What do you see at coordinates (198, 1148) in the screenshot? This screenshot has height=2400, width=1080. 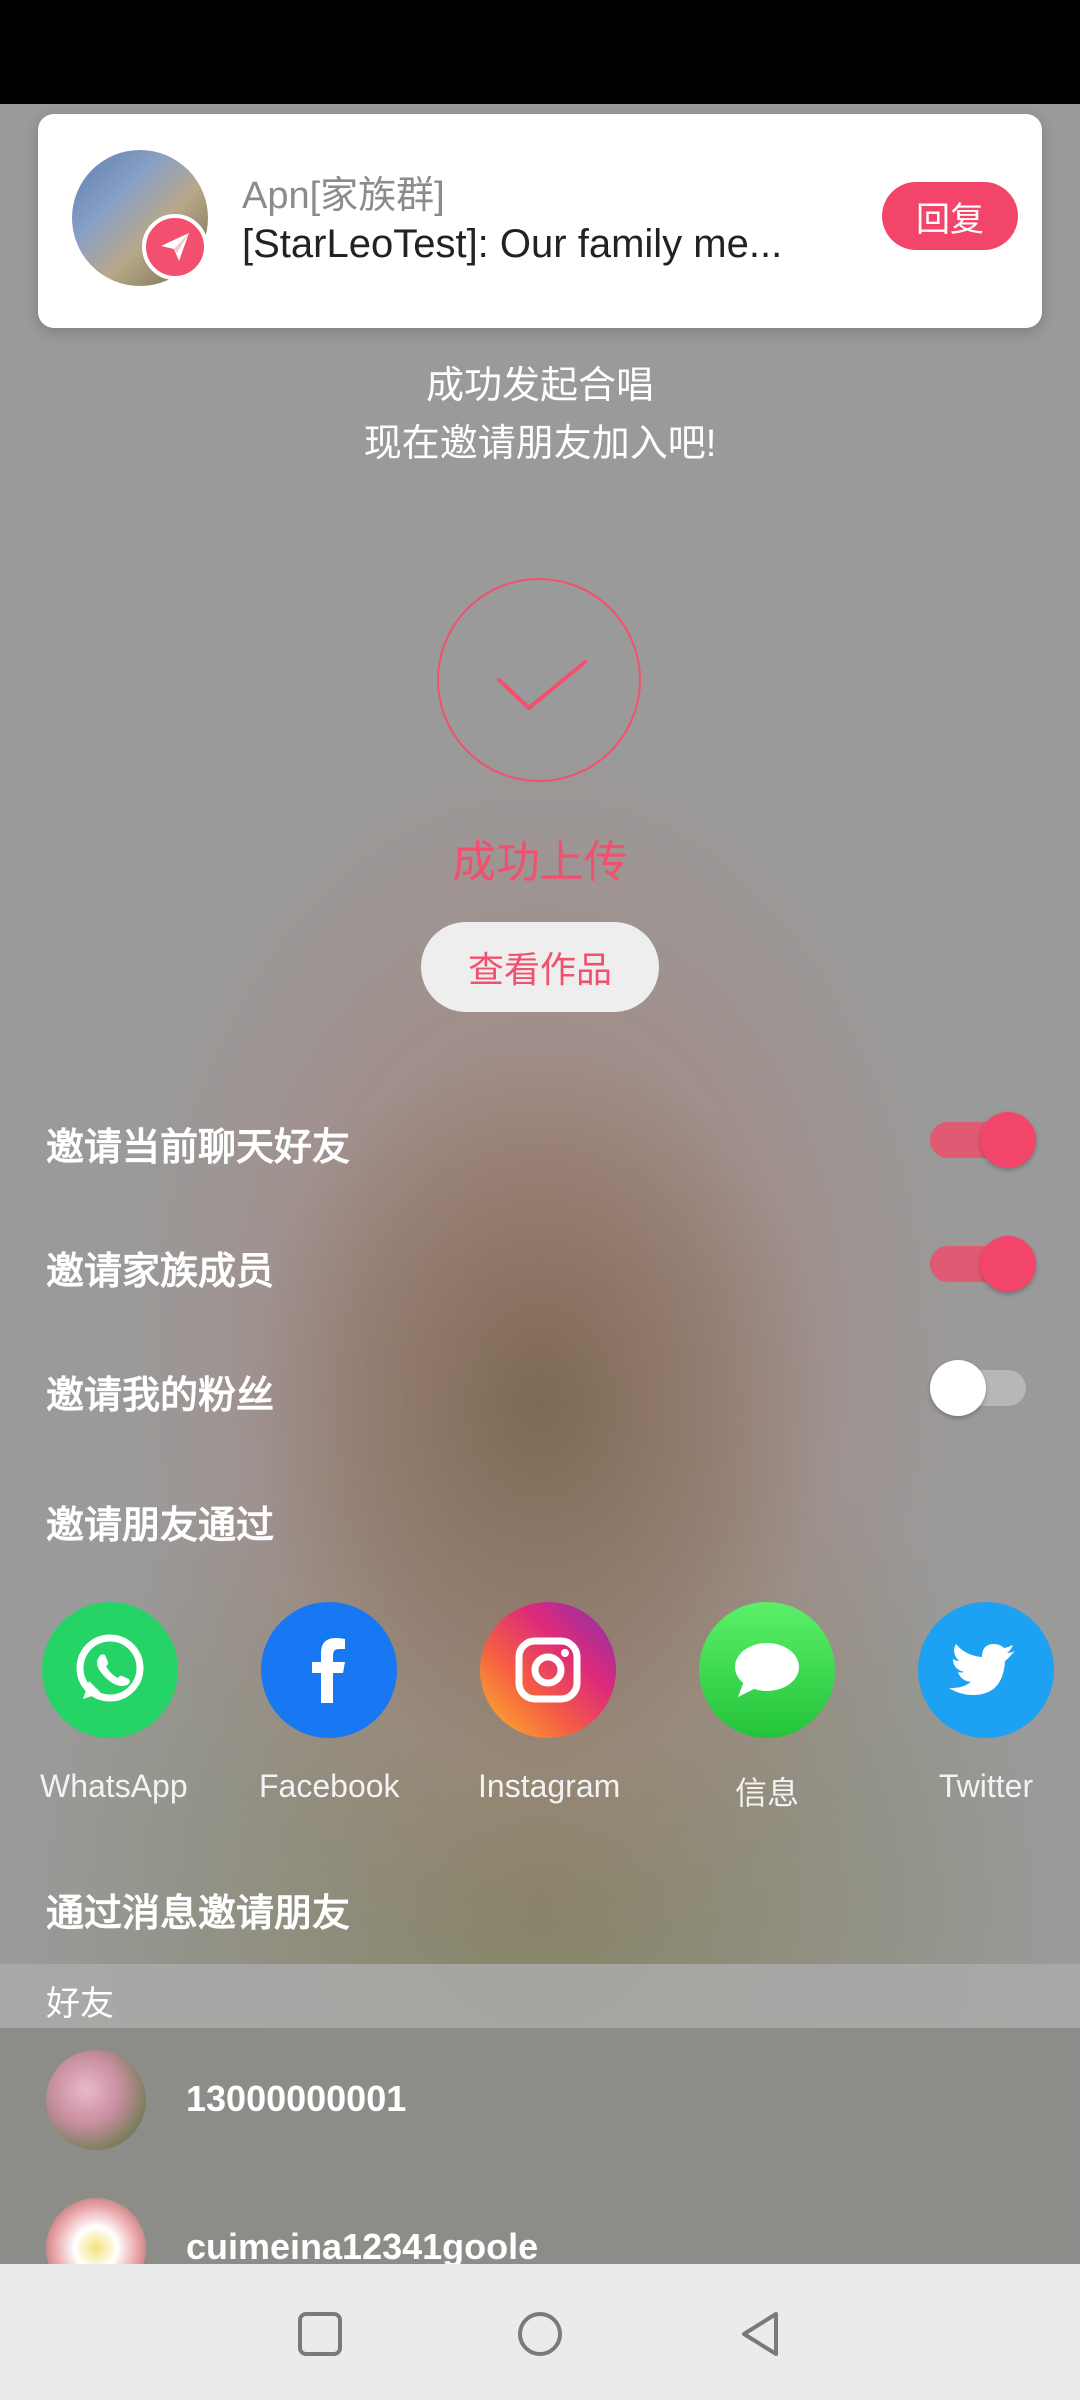 I see `invite-chat-friends-label: 邀请当前聊天好友` at bounding box center [198, 1148].